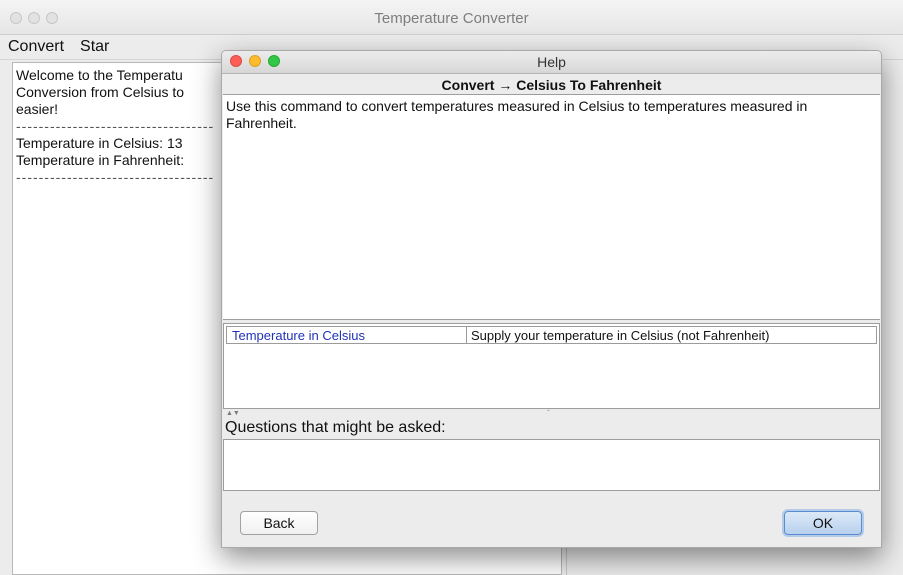 The height and width of the screenshot is (575, 903). What do you see at coordinates (823, 523) in the screenshot?
I see `ok-button: OK` at bounding box center [823, 523].